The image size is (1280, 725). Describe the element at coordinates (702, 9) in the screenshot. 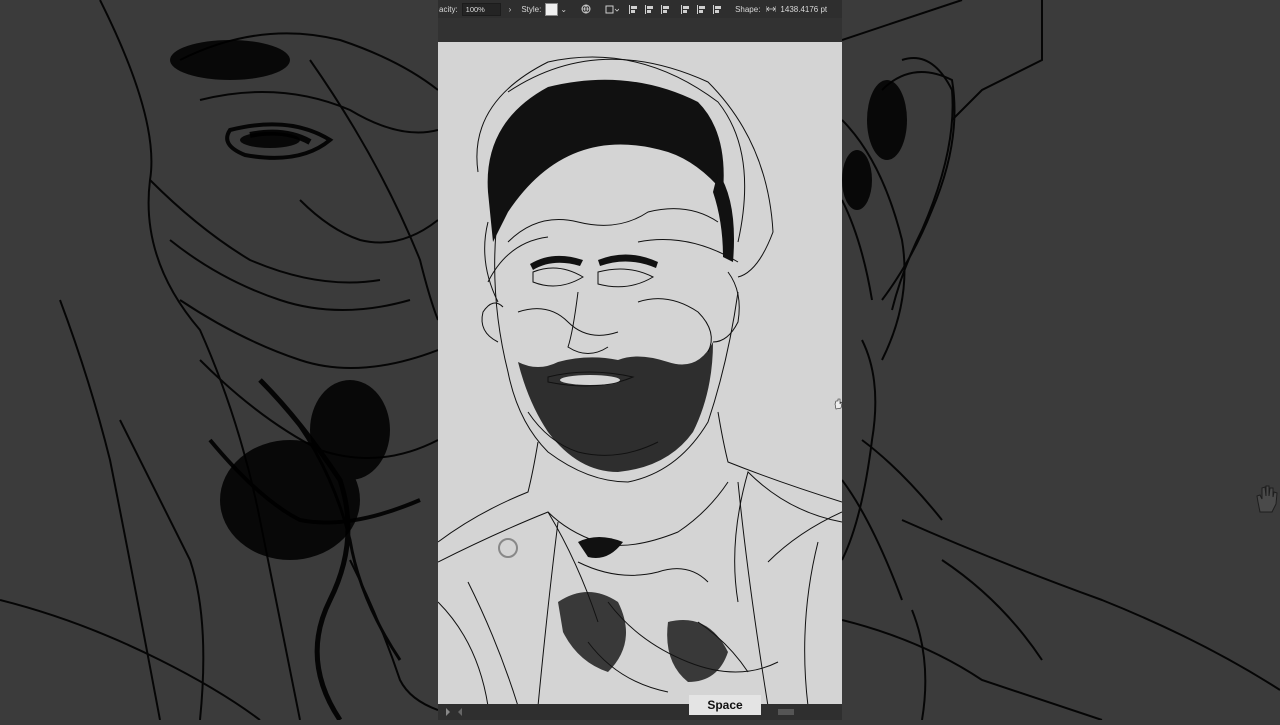

I see `align-middle-icon` at that location.